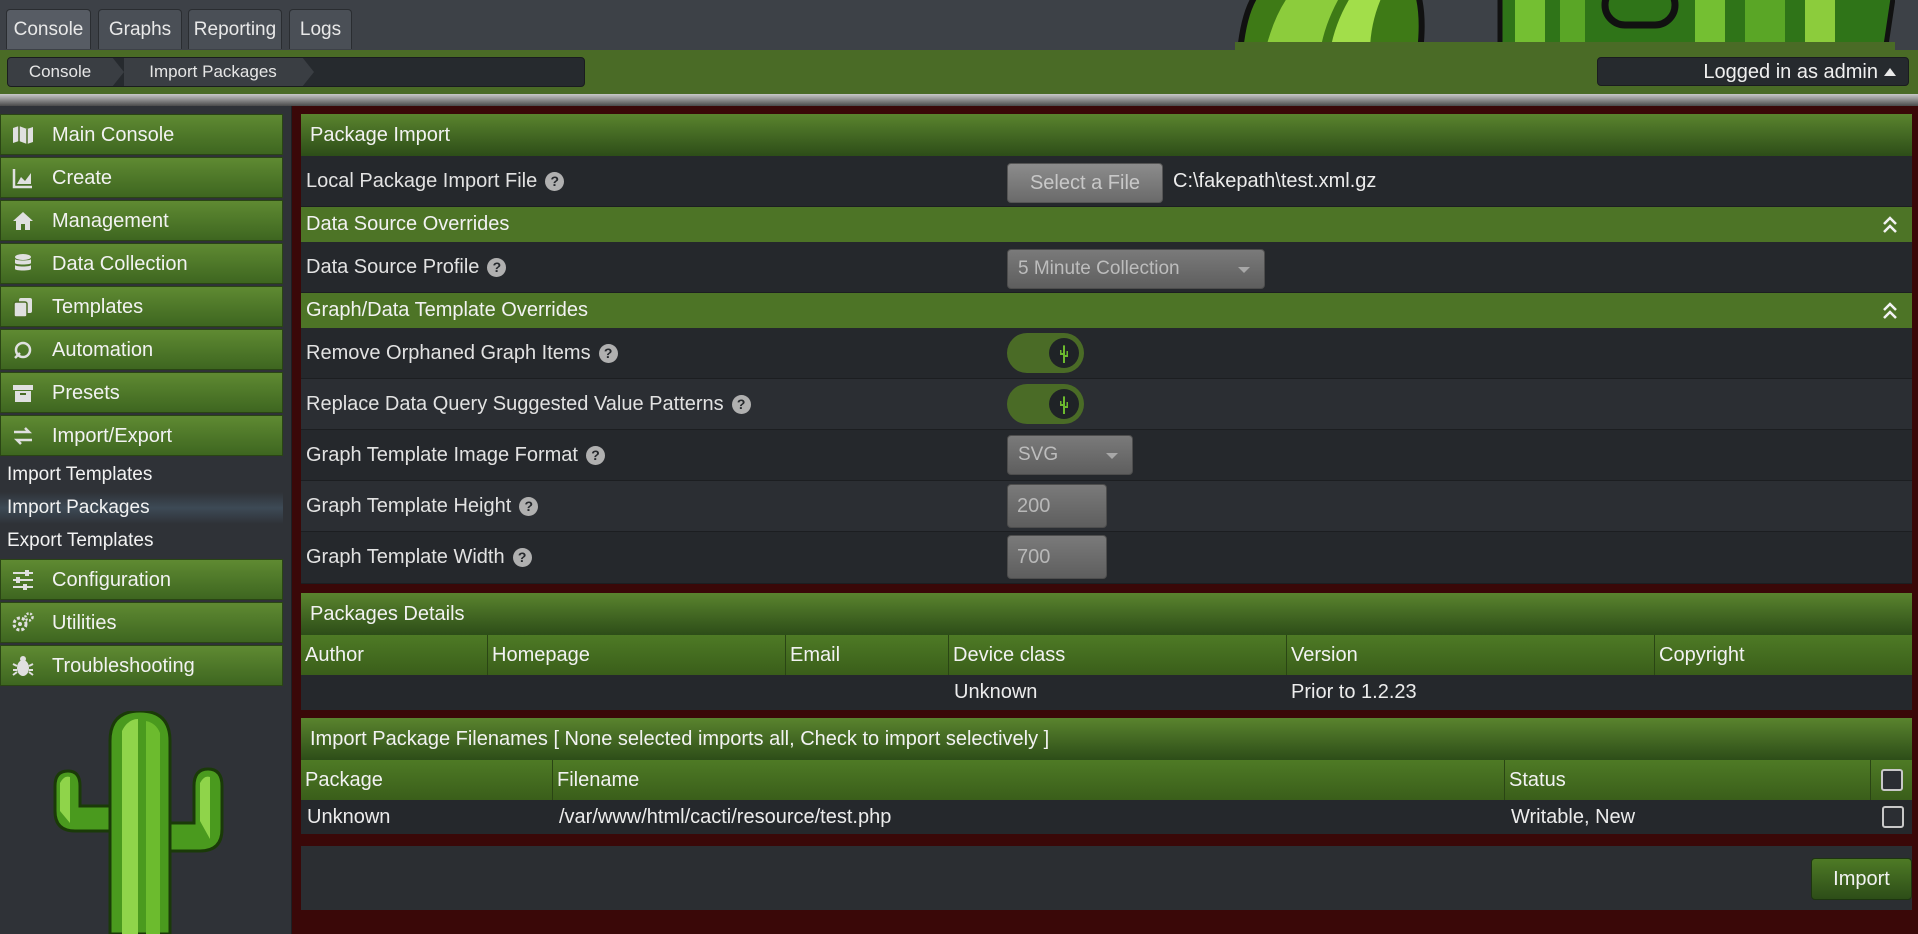 This screenshot has height=934, width=1918. I want to click on sidebar-item-label: Presets, so click(86, 393).